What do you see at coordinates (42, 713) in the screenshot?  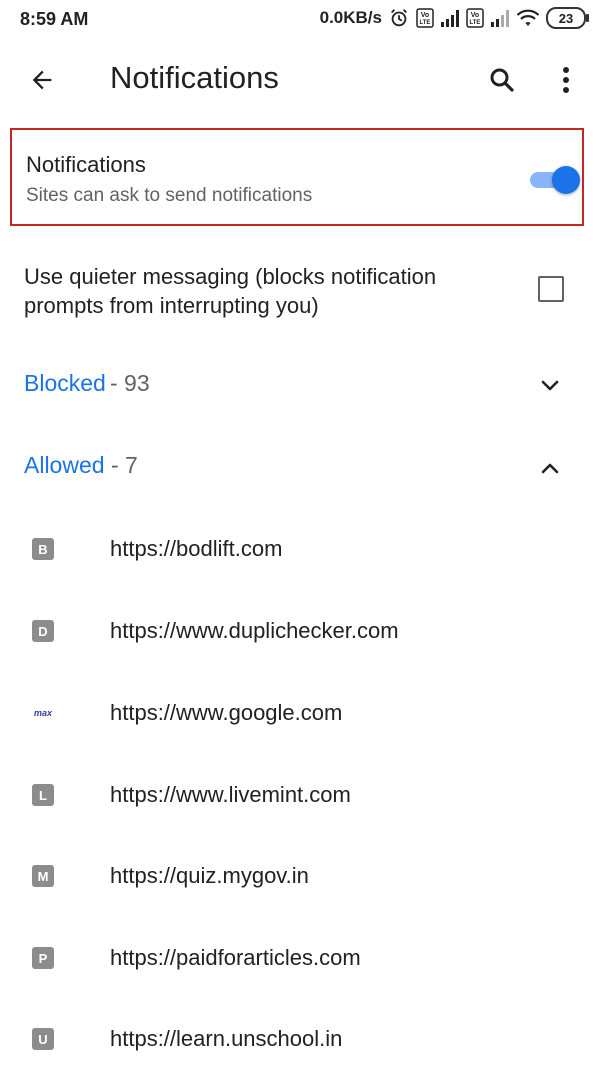 I see `site-favicon: max` at bounding box center [42, 713].